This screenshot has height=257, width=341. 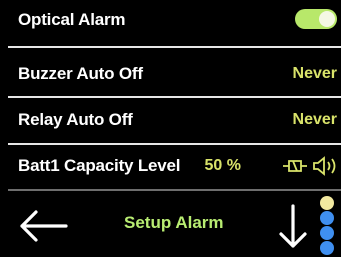 I want to click on buzzer-auto-off-label: Buzzer Auto Off, so click(x=80, y=73).